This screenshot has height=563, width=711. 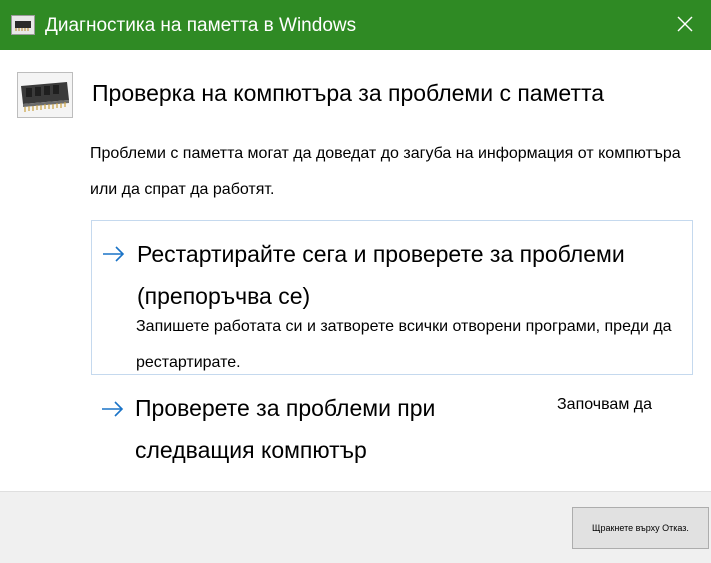 I want to click on memory-module-icon, so click(x=45, y=95).